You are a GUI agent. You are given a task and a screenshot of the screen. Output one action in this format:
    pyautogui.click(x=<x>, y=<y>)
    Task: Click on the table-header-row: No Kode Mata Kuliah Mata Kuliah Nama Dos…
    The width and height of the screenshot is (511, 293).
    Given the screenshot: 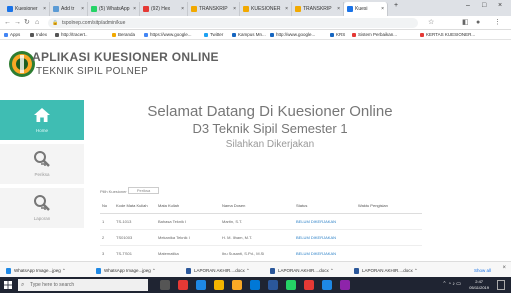 What is the action you would take?
    pyautogui.click(x=261, y=206)
    